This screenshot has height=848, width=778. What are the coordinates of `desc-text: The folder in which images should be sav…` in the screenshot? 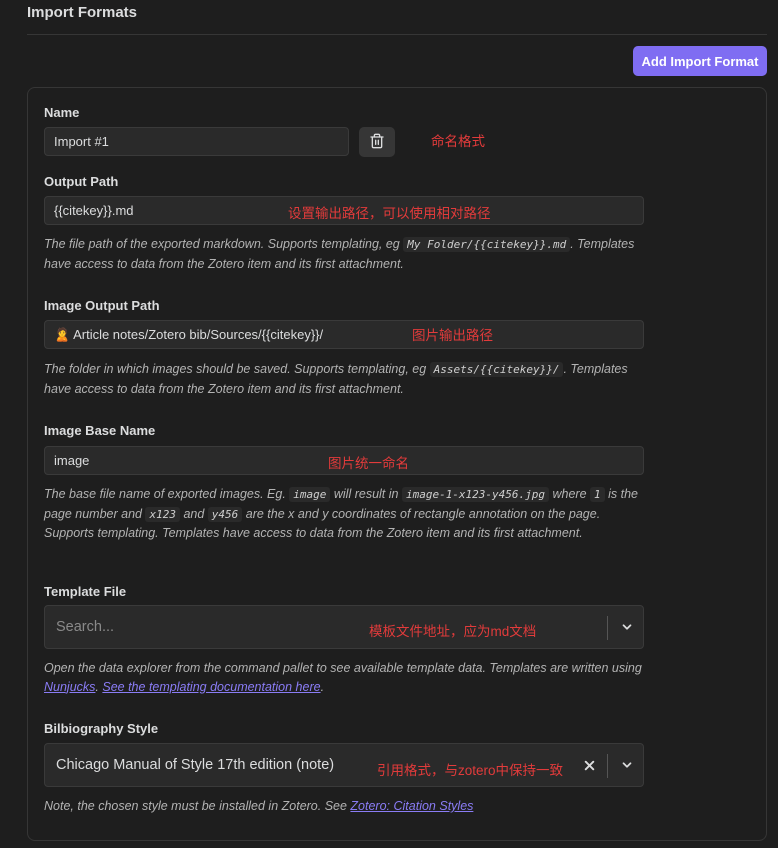 It's located at (237, 369).